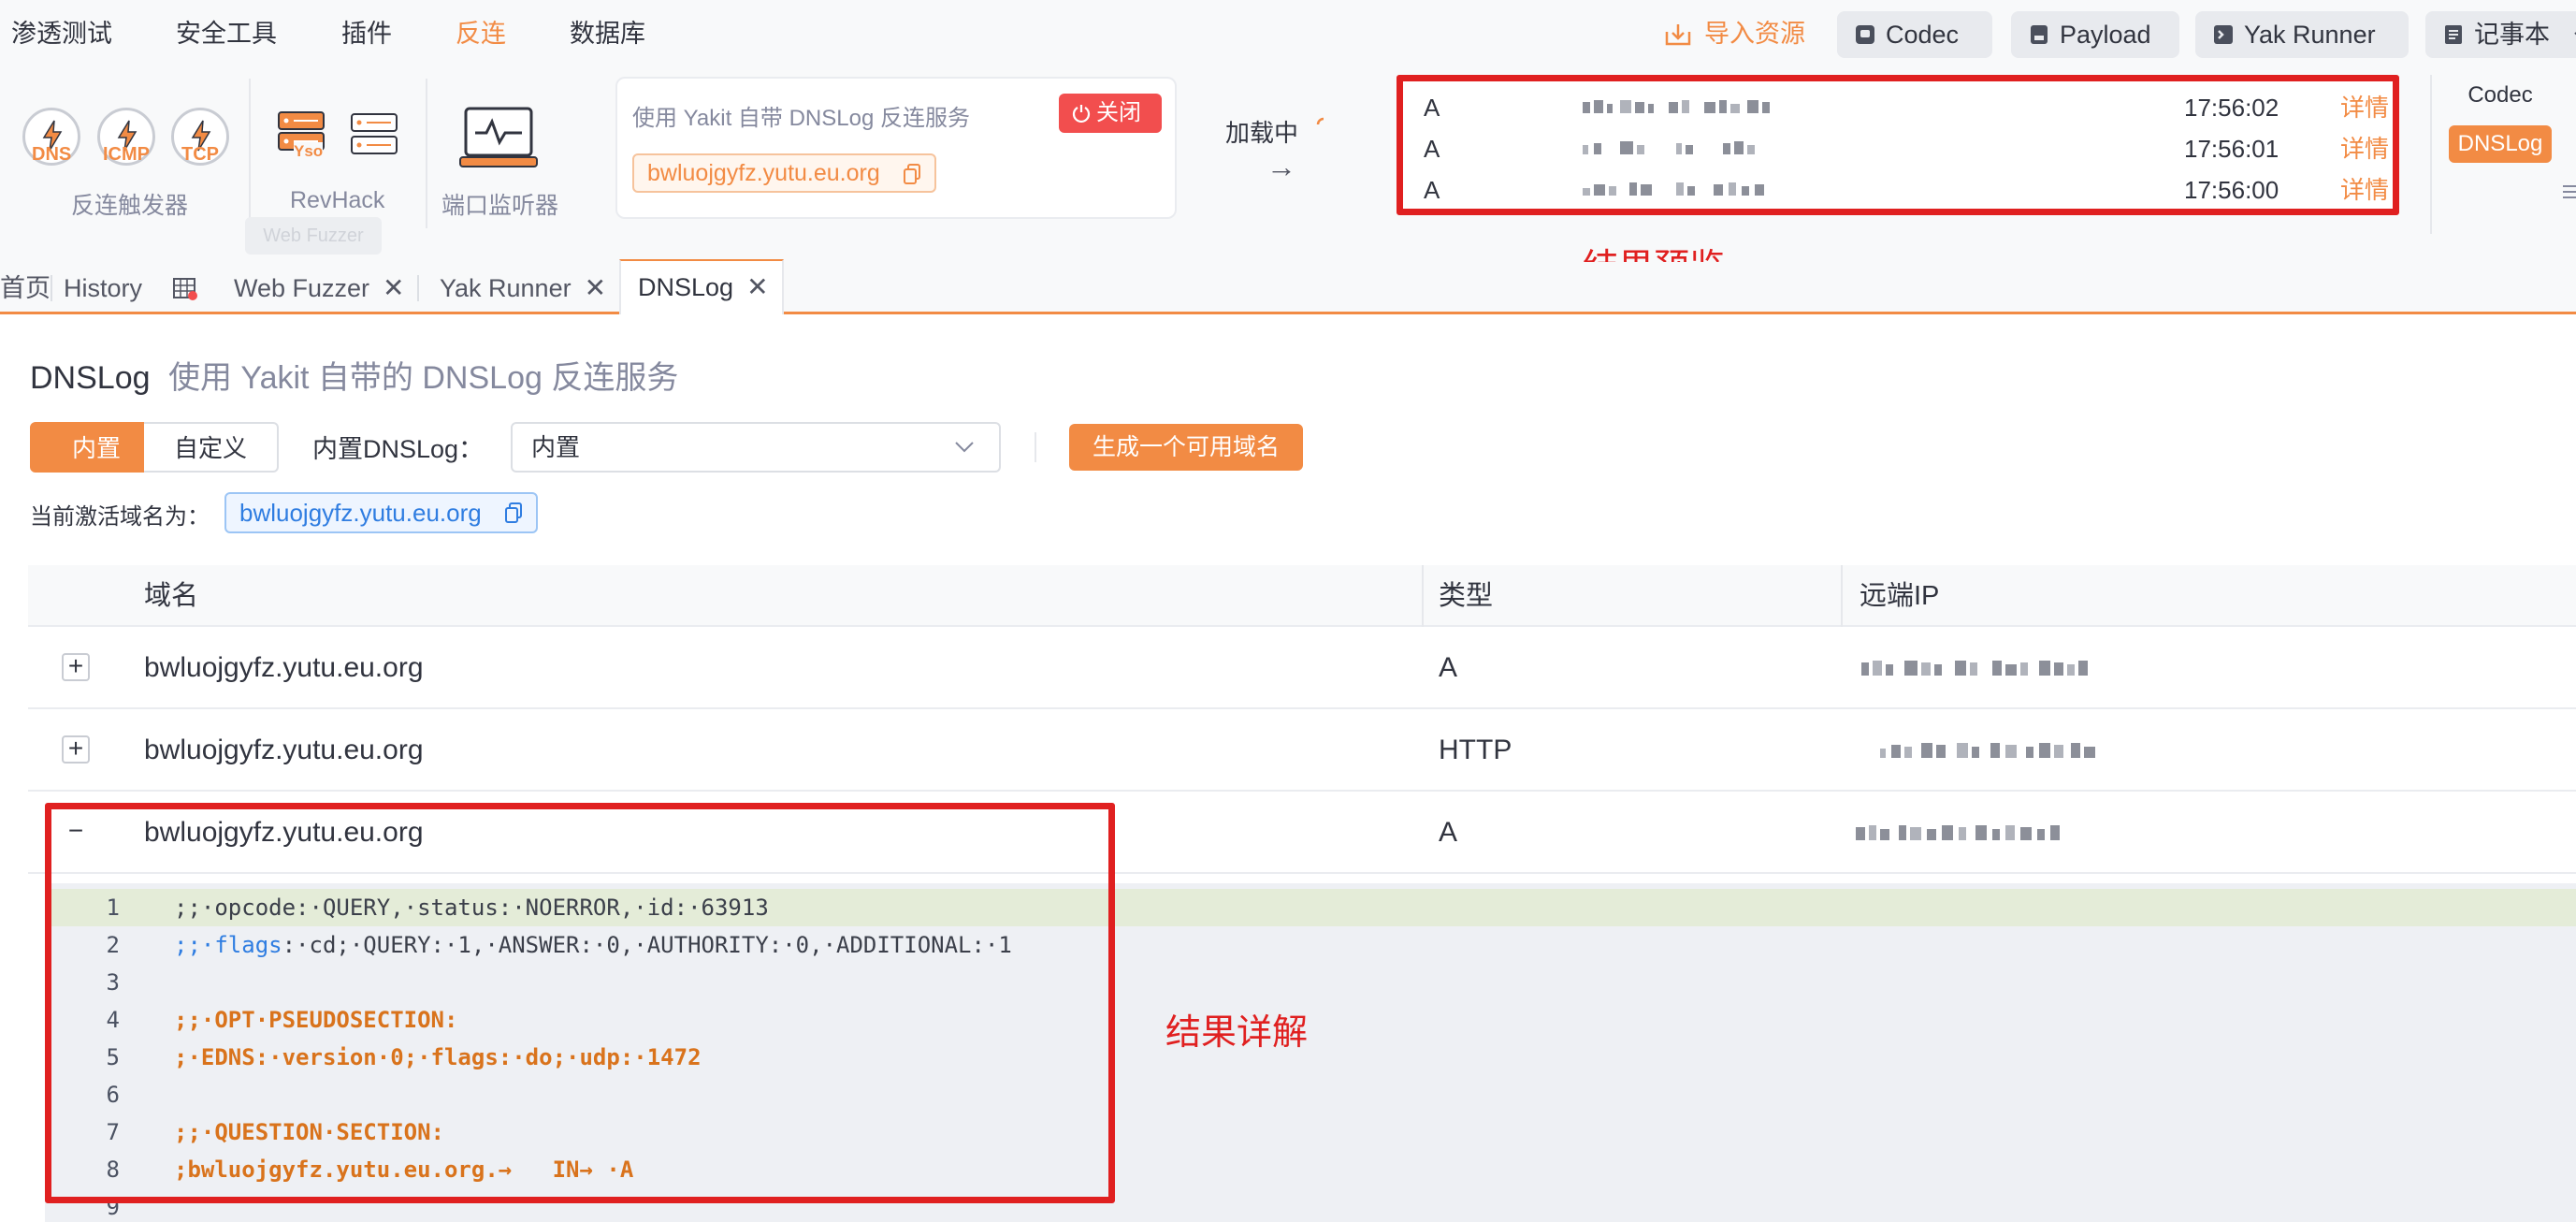 The height and width of the screenshot is (1222, 2576). What do you see at coordinates (1237, 1033) in the screenshot?
I see `detail-annotation: 结果详解` at bounding box center [1237, 1033].